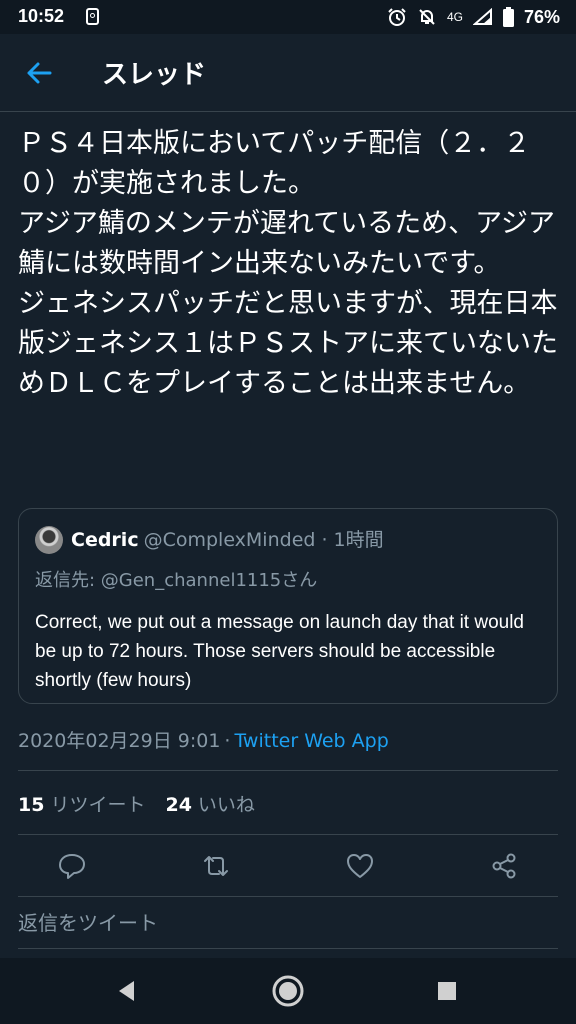 Image resolution: width=576 pixels, height=1024 pixels. I want to click on network-label: 4G, so click(454, 17).